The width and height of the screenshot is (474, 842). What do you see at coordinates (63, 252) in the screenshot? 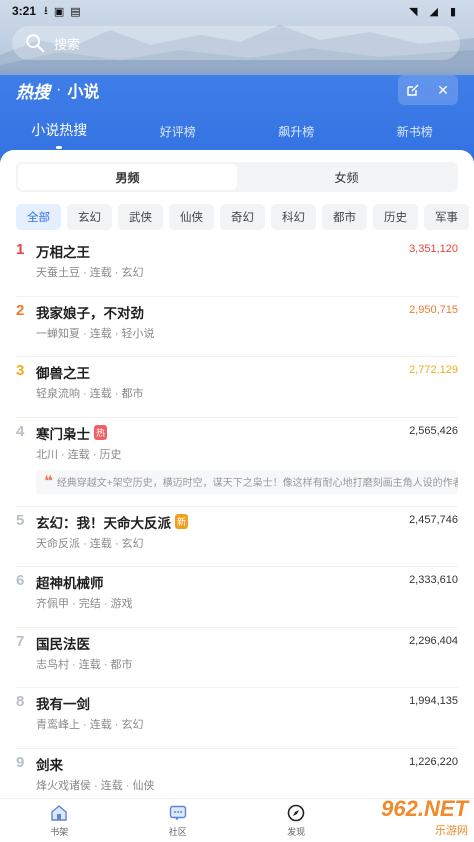
I see `book-title: 万相之王` at bounding box center [63, 252].